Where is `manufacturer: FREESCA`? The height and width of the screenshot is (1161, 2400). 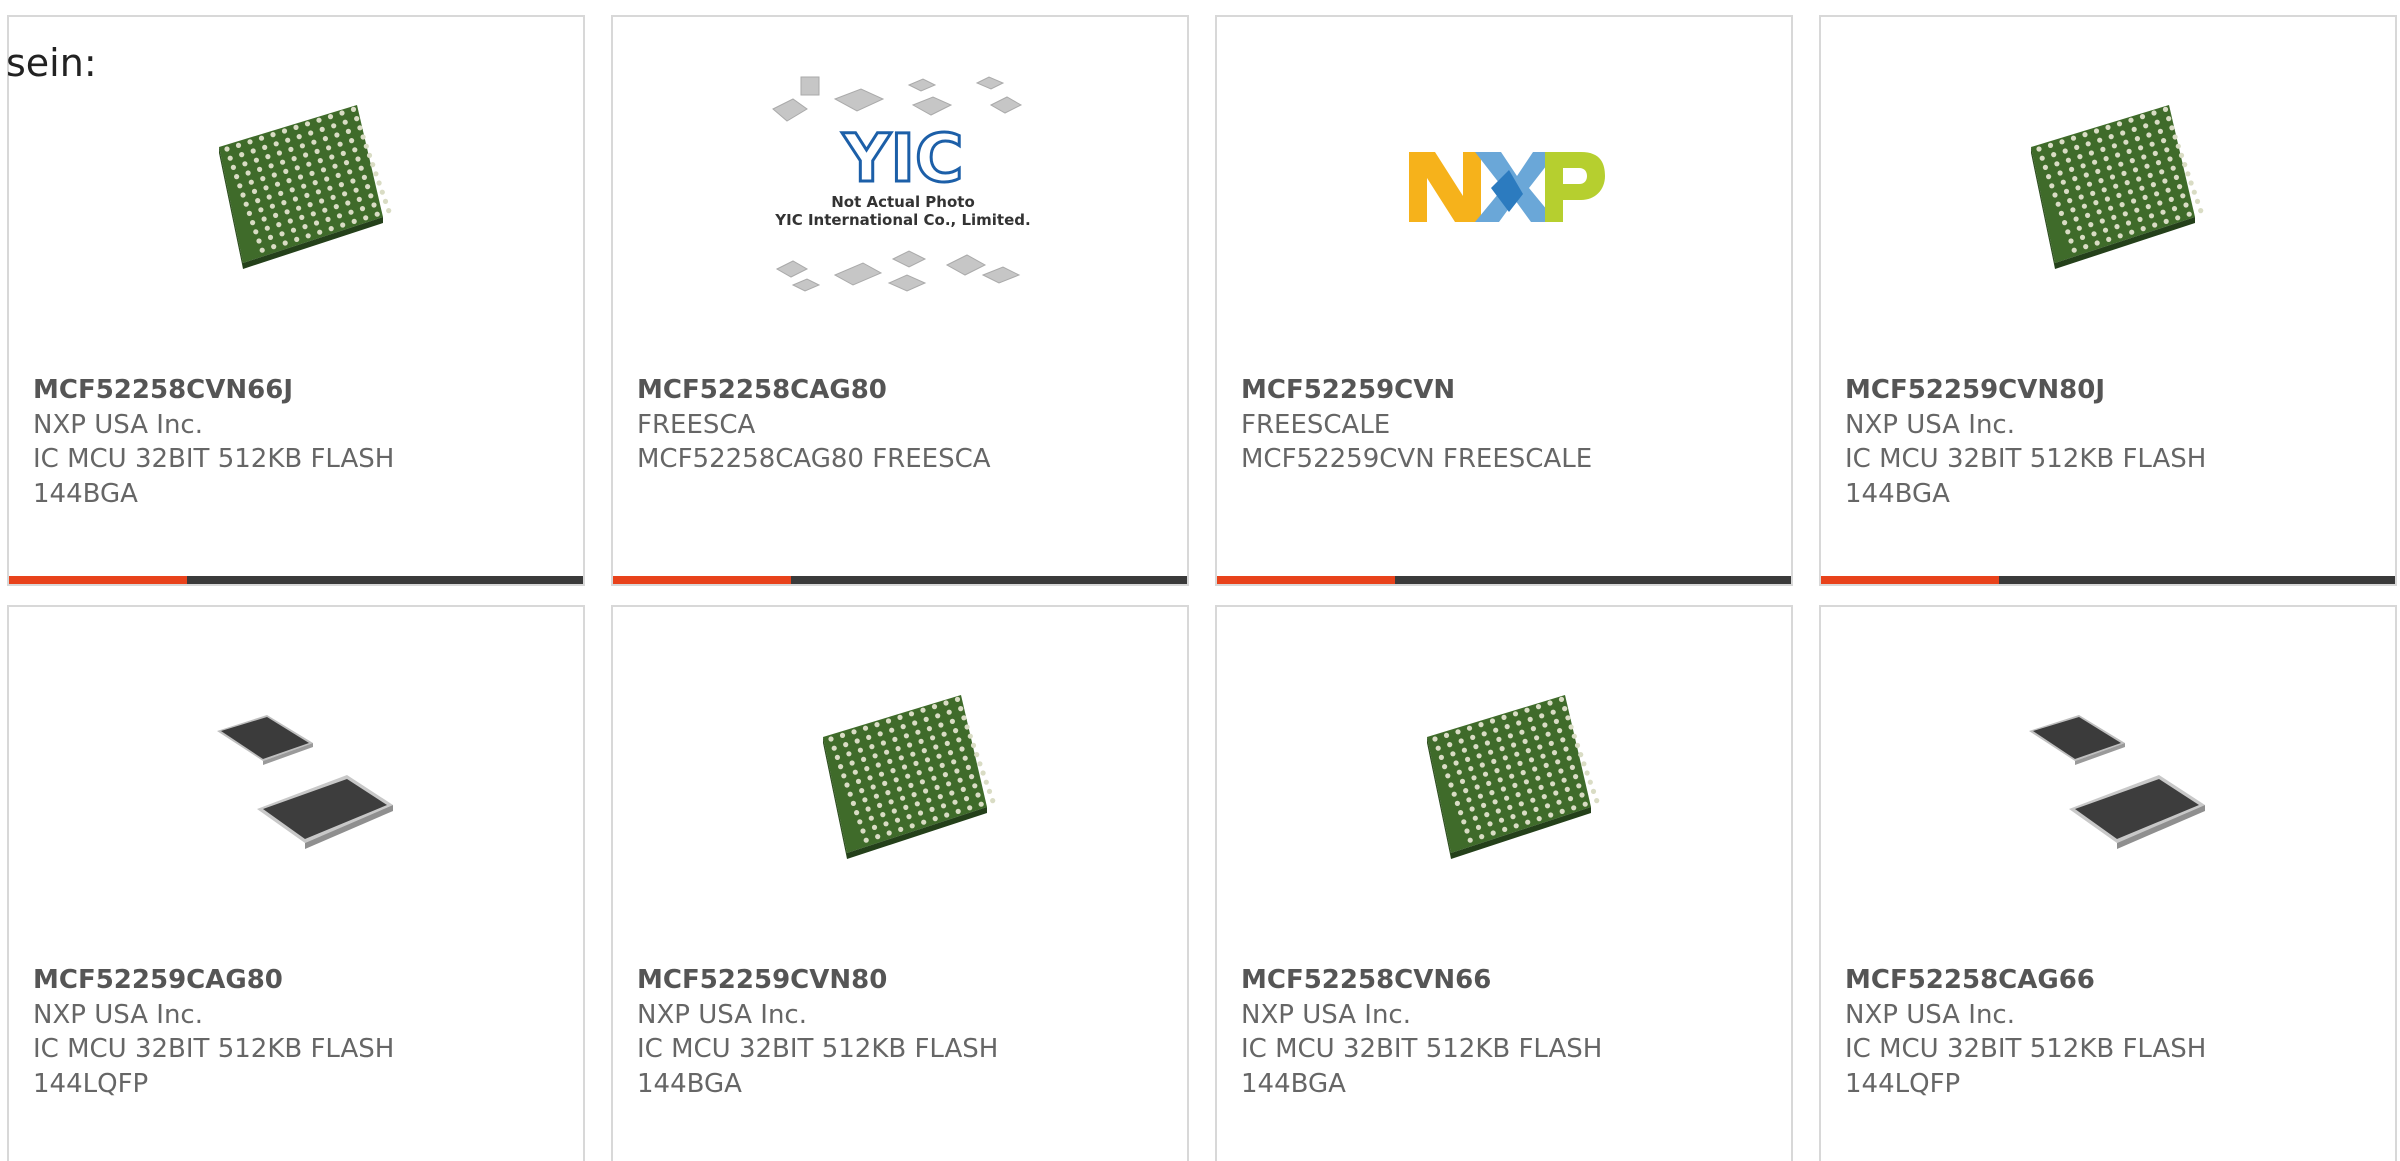
manufacturer: FREESCA is located at coordinates (696, 424).